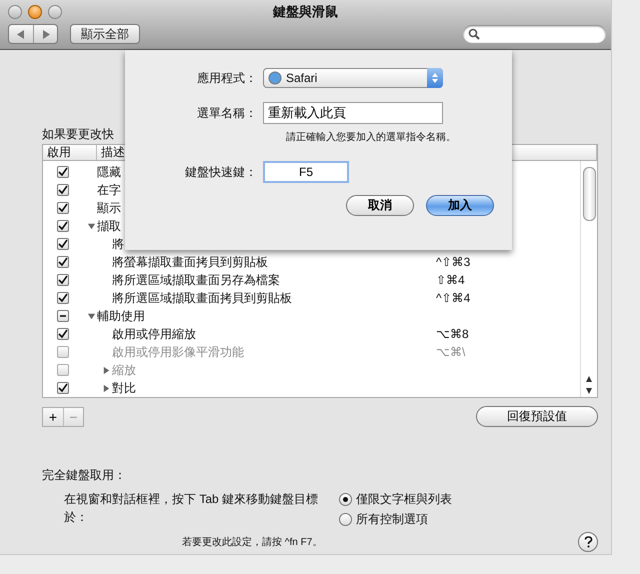 The height and width of the screenshot is (574, 640). Describe the element at coordinates (84, 475) in the screenshot. I see `section-heading: 完全鍵盤取用：` at that location.